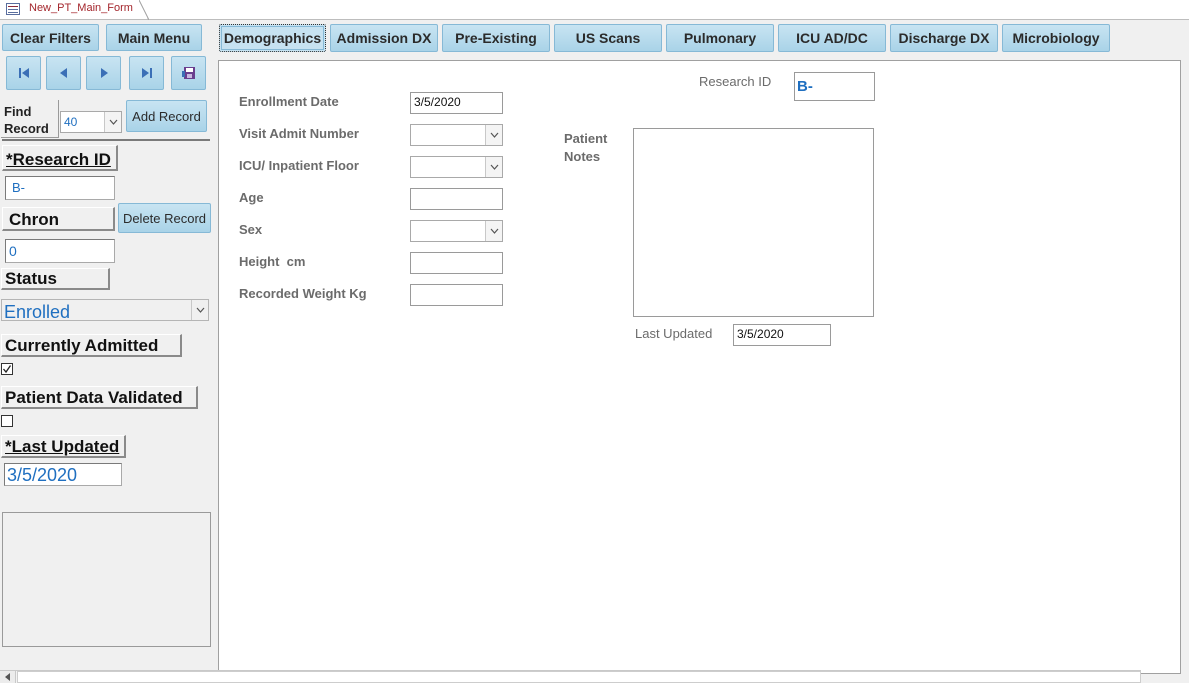  I want to click on research-id-display-value: B-, so click(805, 86).